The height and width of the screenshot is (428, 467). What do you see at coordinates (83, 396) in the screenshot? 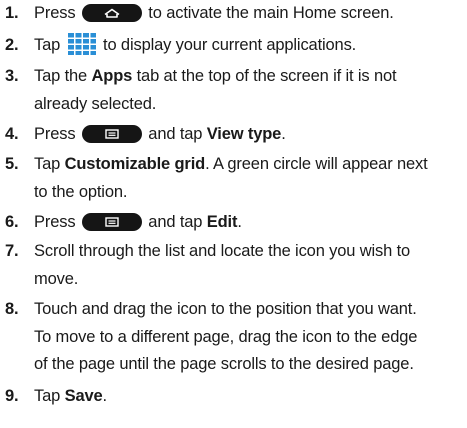
I see `save-label: Save` at bounding box center [83, 396].